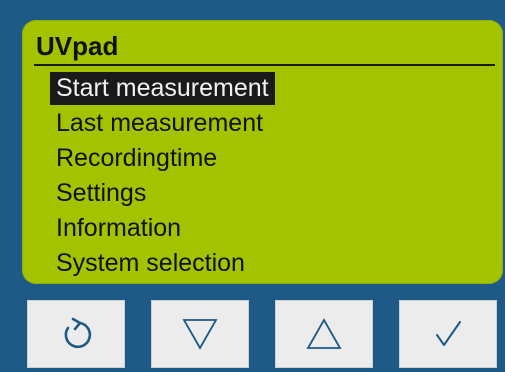 This screenshot has width=505, height=372. I want to click on menu-item-label: Recordingtime, so click(137, 158).